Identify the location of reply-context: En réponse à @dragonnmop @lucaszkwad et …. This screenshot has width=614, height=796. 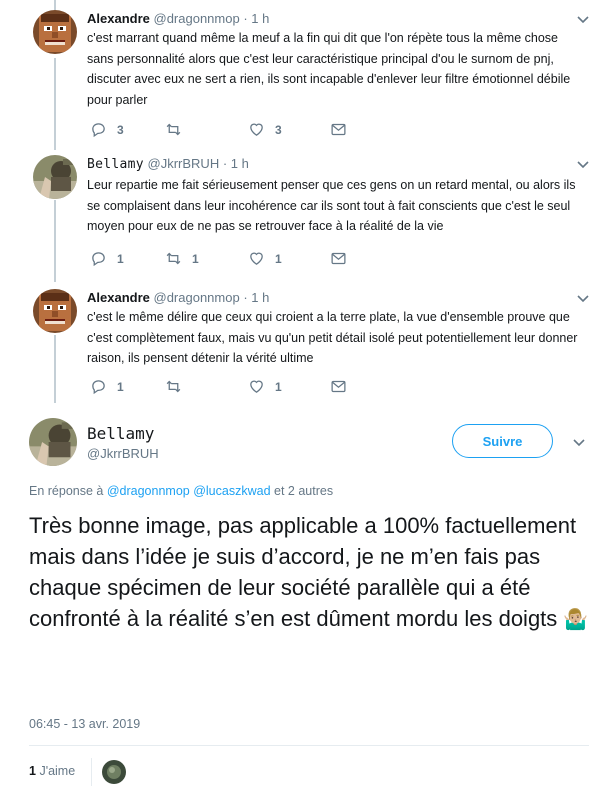
(181, 491).